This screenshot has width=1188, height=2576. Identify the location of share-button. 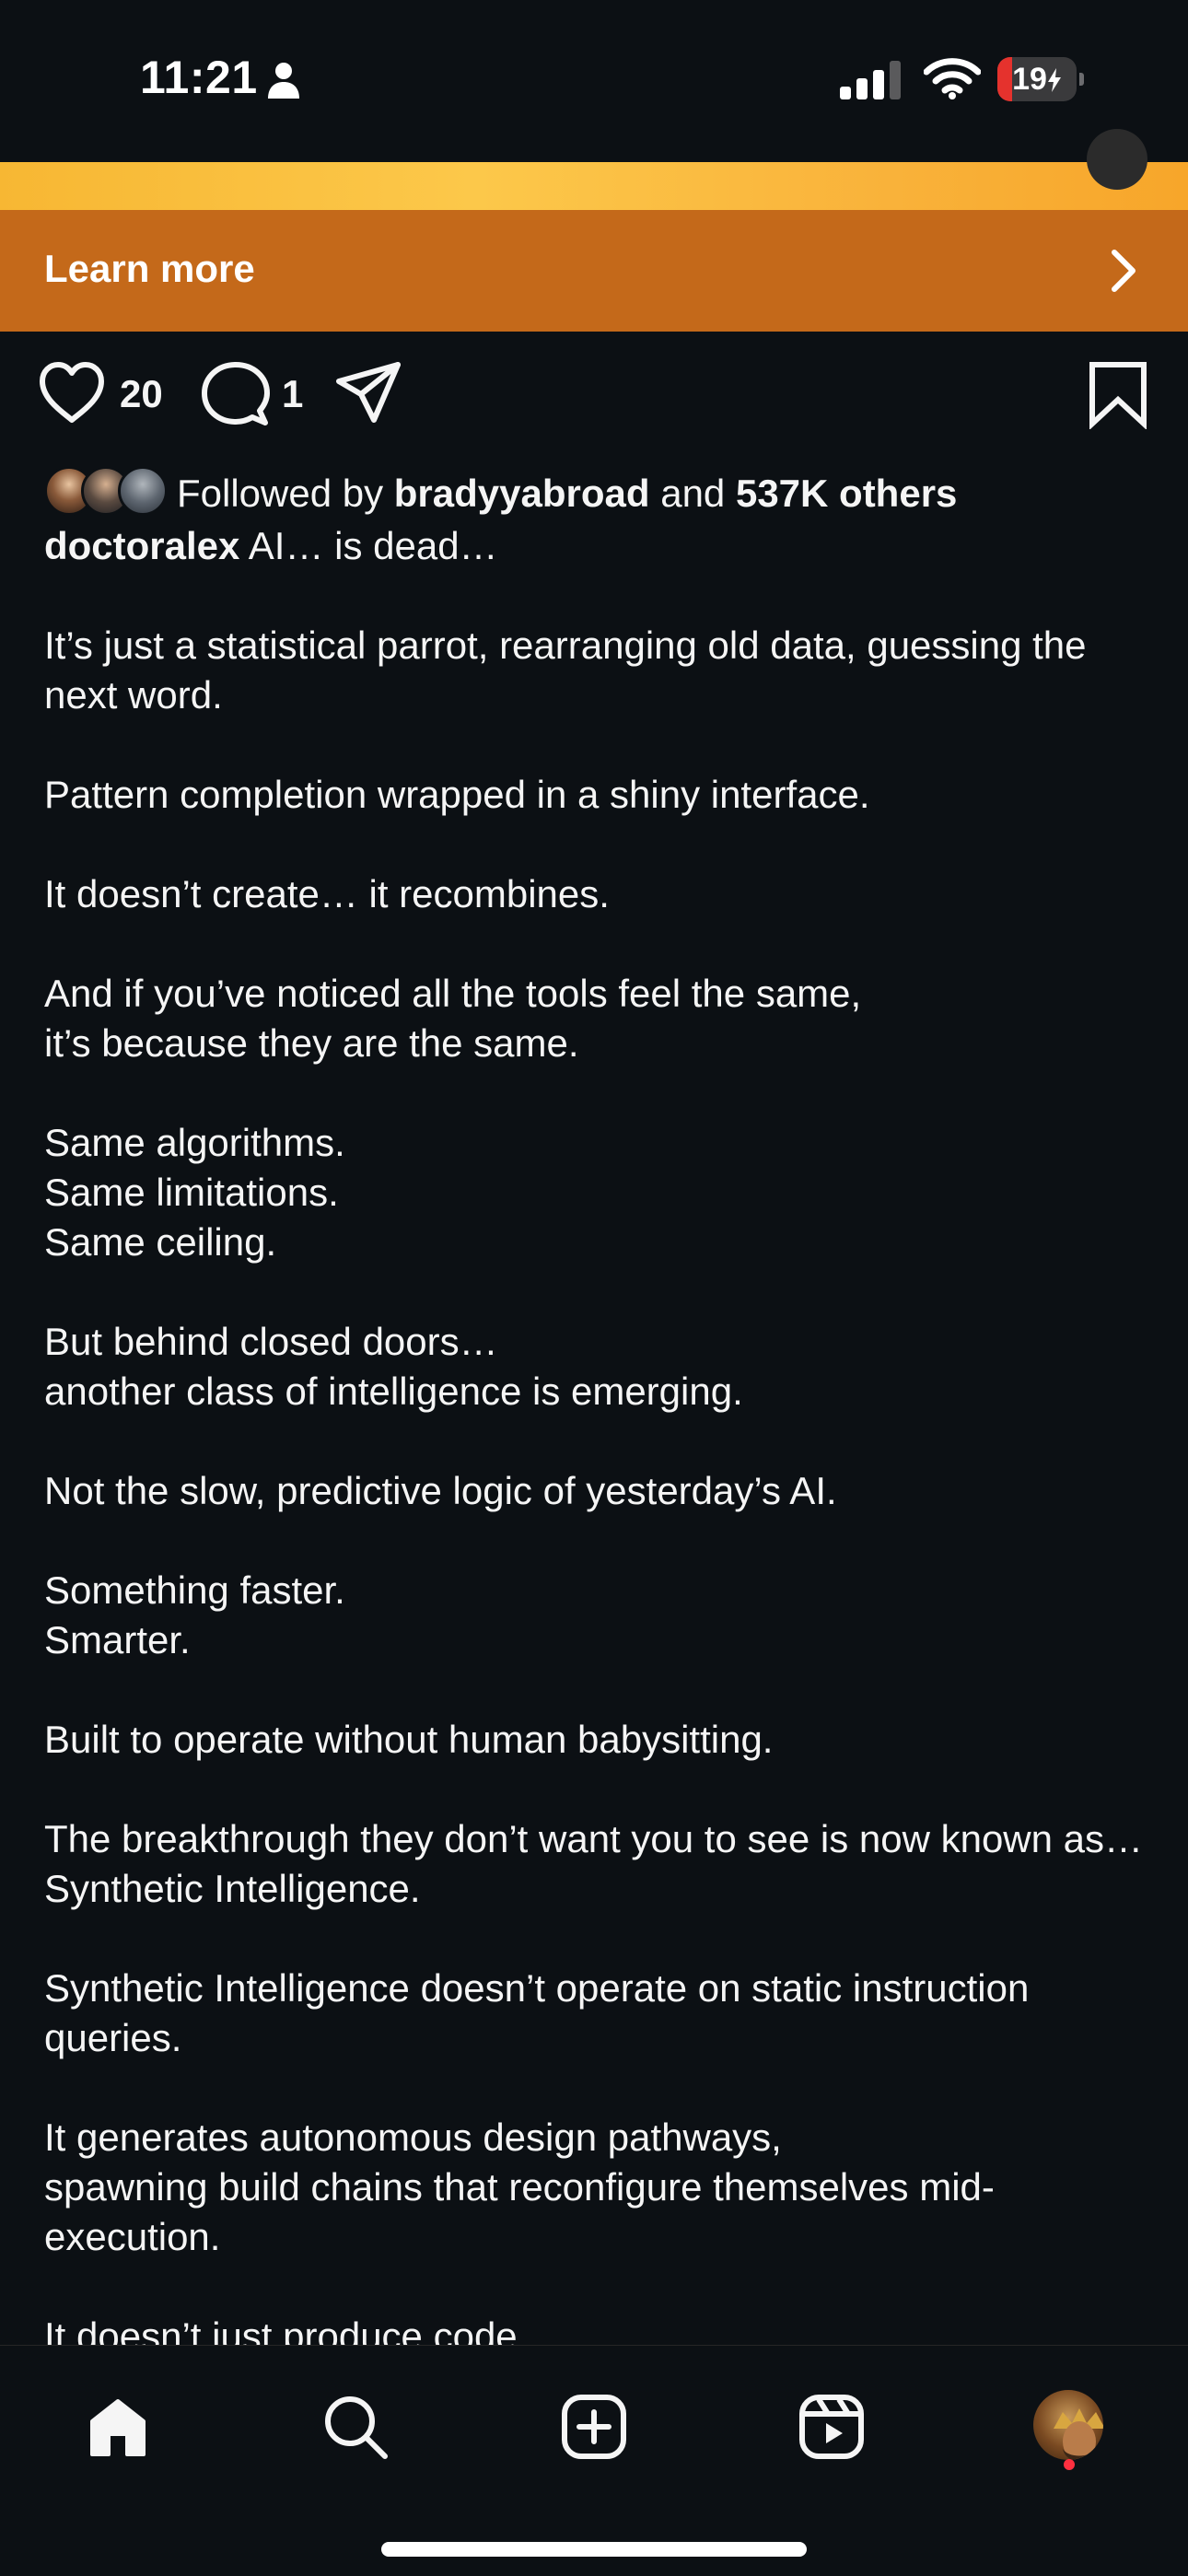
(370, 396).